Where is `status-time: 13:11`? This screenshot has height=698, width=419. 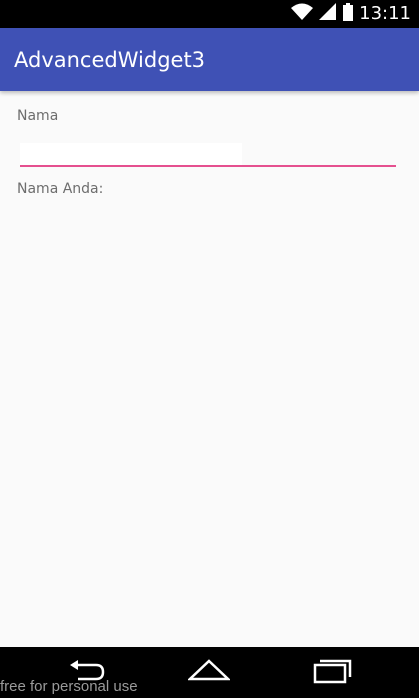 status-time: 13:11 is located at coordinates (385, 13).